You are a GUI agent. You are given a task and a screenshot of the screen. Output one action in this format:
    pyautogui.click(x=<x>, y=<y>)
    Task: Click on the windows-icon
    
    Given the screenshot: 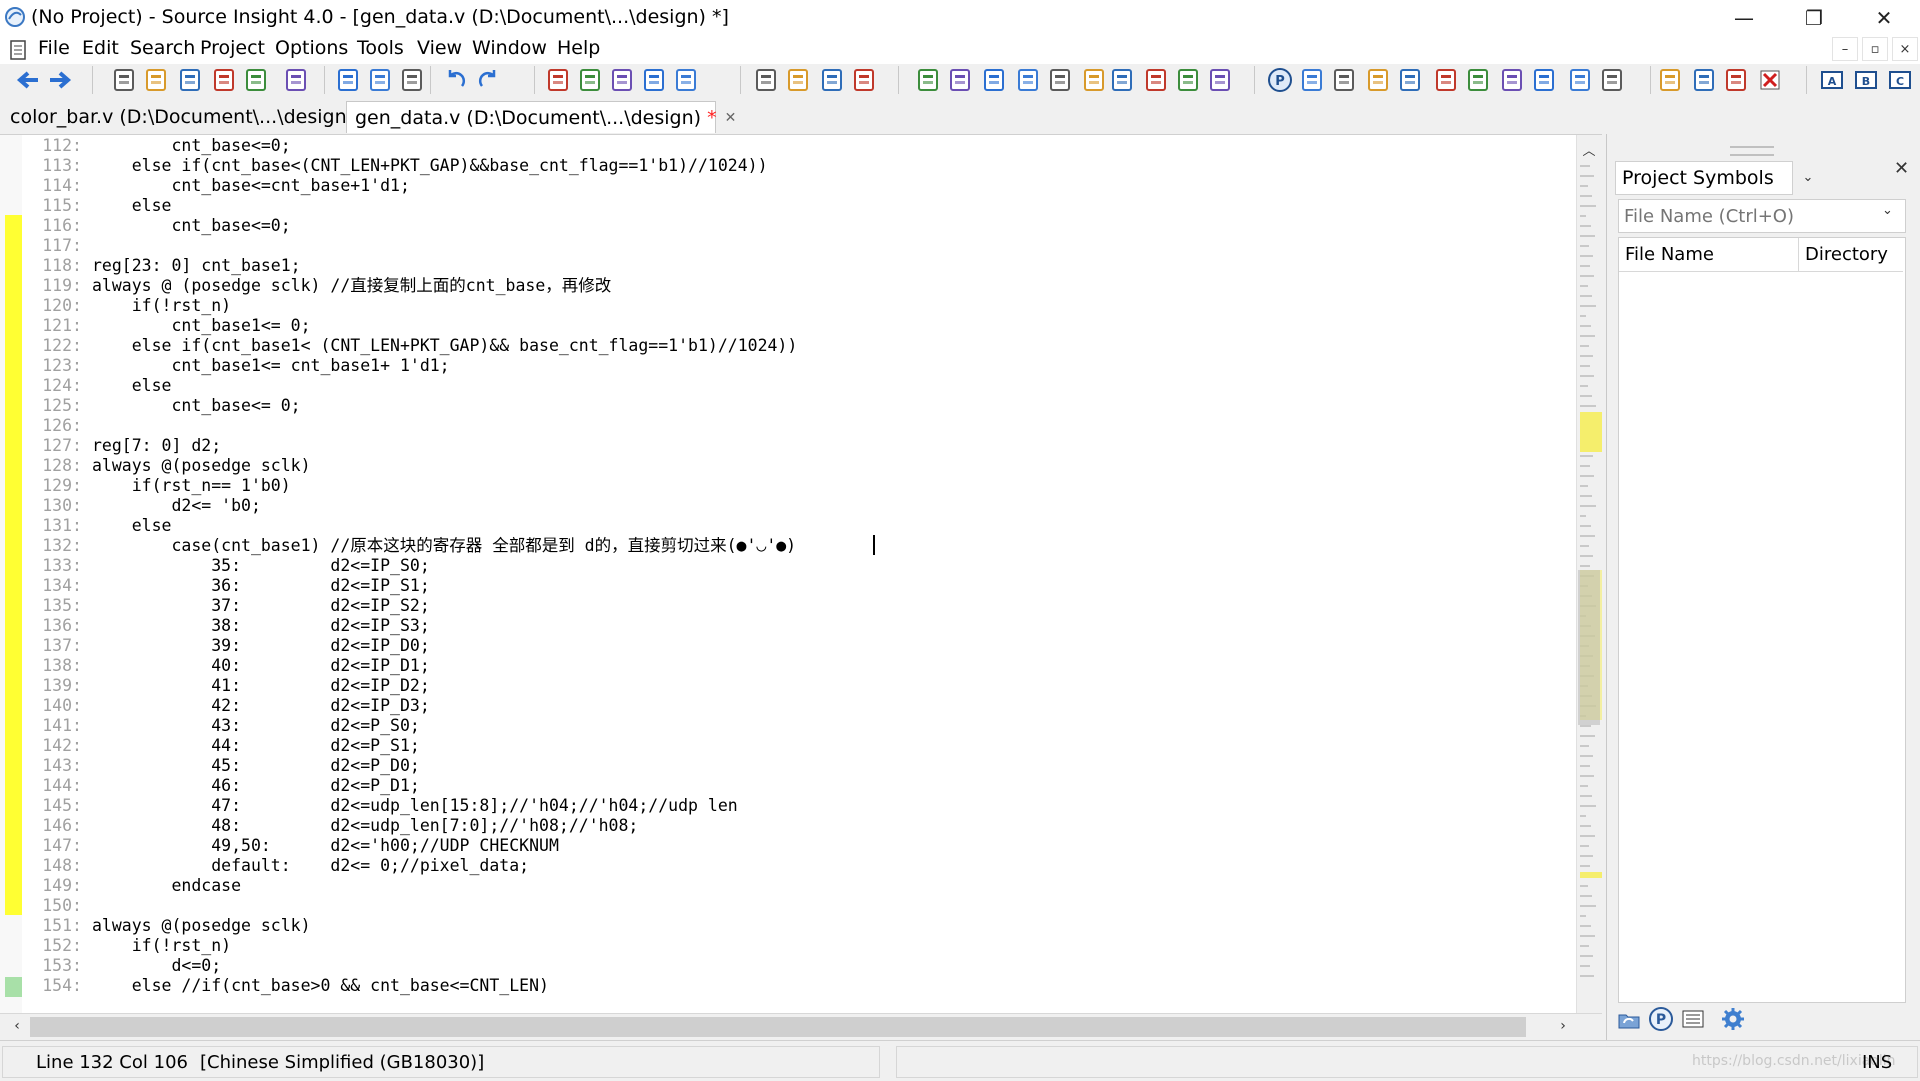 What is the action you would take?
    pyautogui.click(x=1220, y=80)
    